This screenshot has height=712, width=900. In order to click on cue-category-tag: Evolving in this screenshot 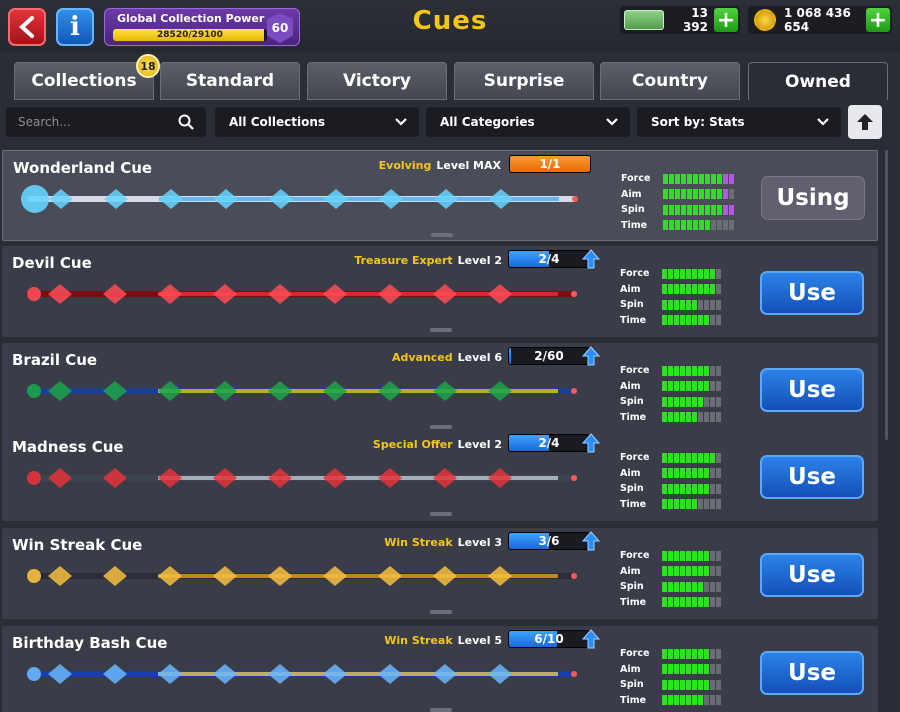, I will do `click(405, 165)`.